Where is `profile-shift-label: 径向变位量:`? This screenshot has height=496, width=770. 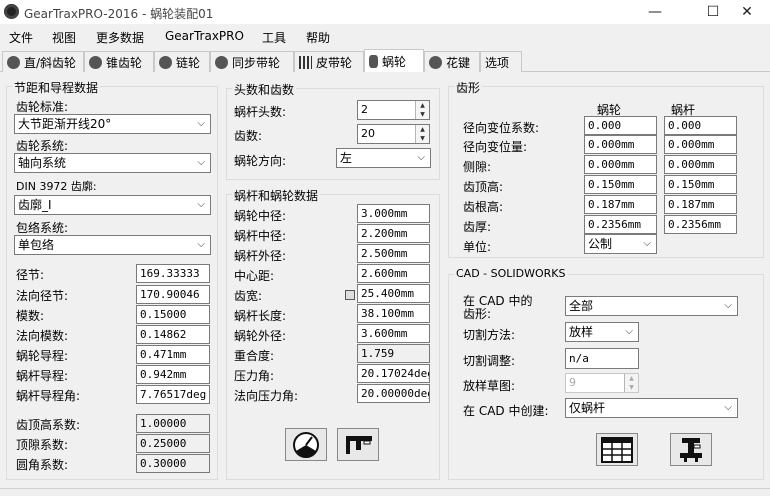 profile-shift-label: 径向变位量: is located at coordinates (495, 147).